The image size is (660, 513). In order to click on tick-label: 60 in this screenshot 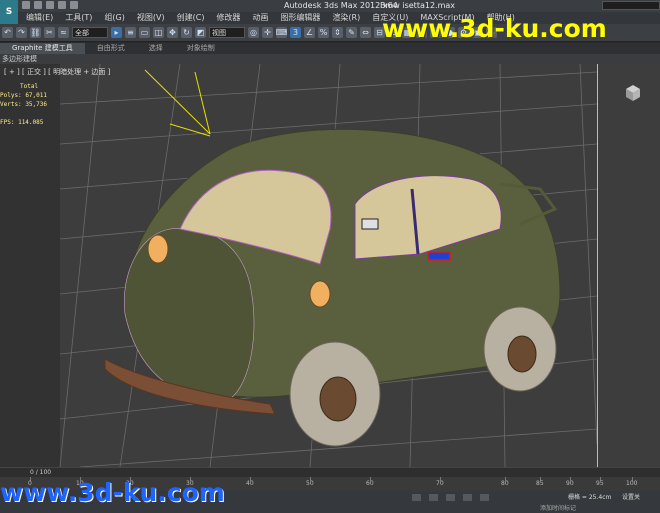, I will do `click(370, 483)`.